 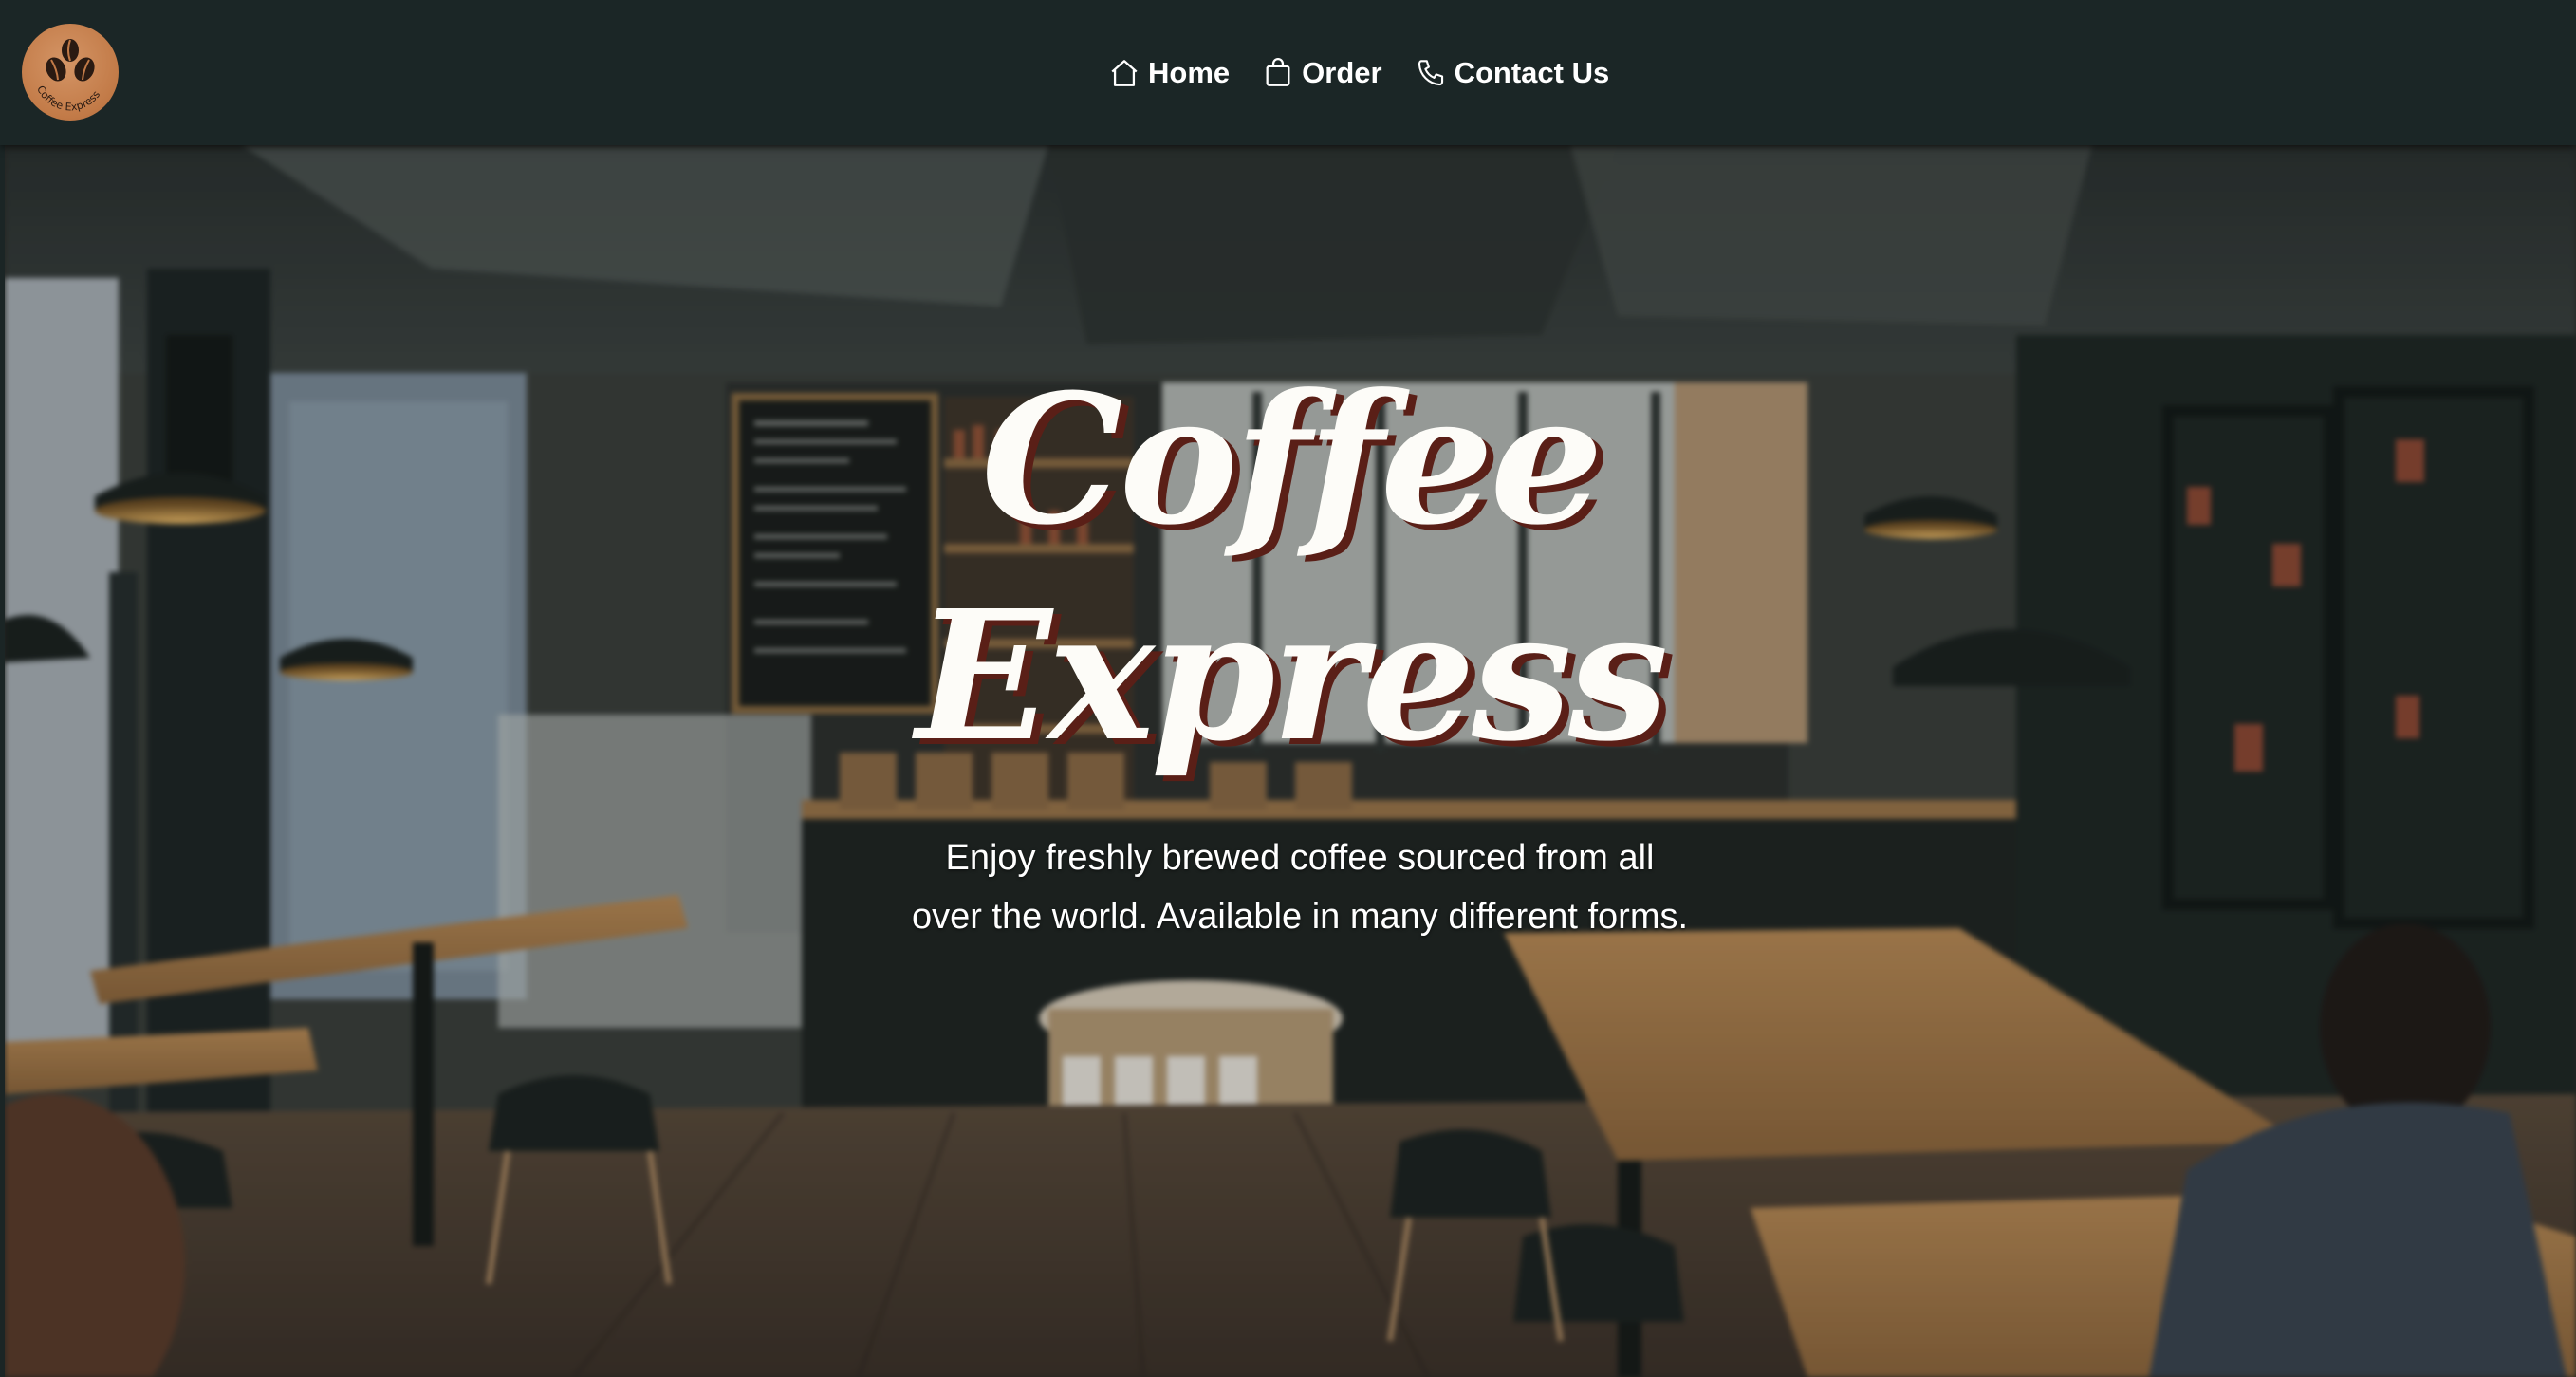 I want to click on nav-contact-label: Contact Us, so click(x=1532, y=72).